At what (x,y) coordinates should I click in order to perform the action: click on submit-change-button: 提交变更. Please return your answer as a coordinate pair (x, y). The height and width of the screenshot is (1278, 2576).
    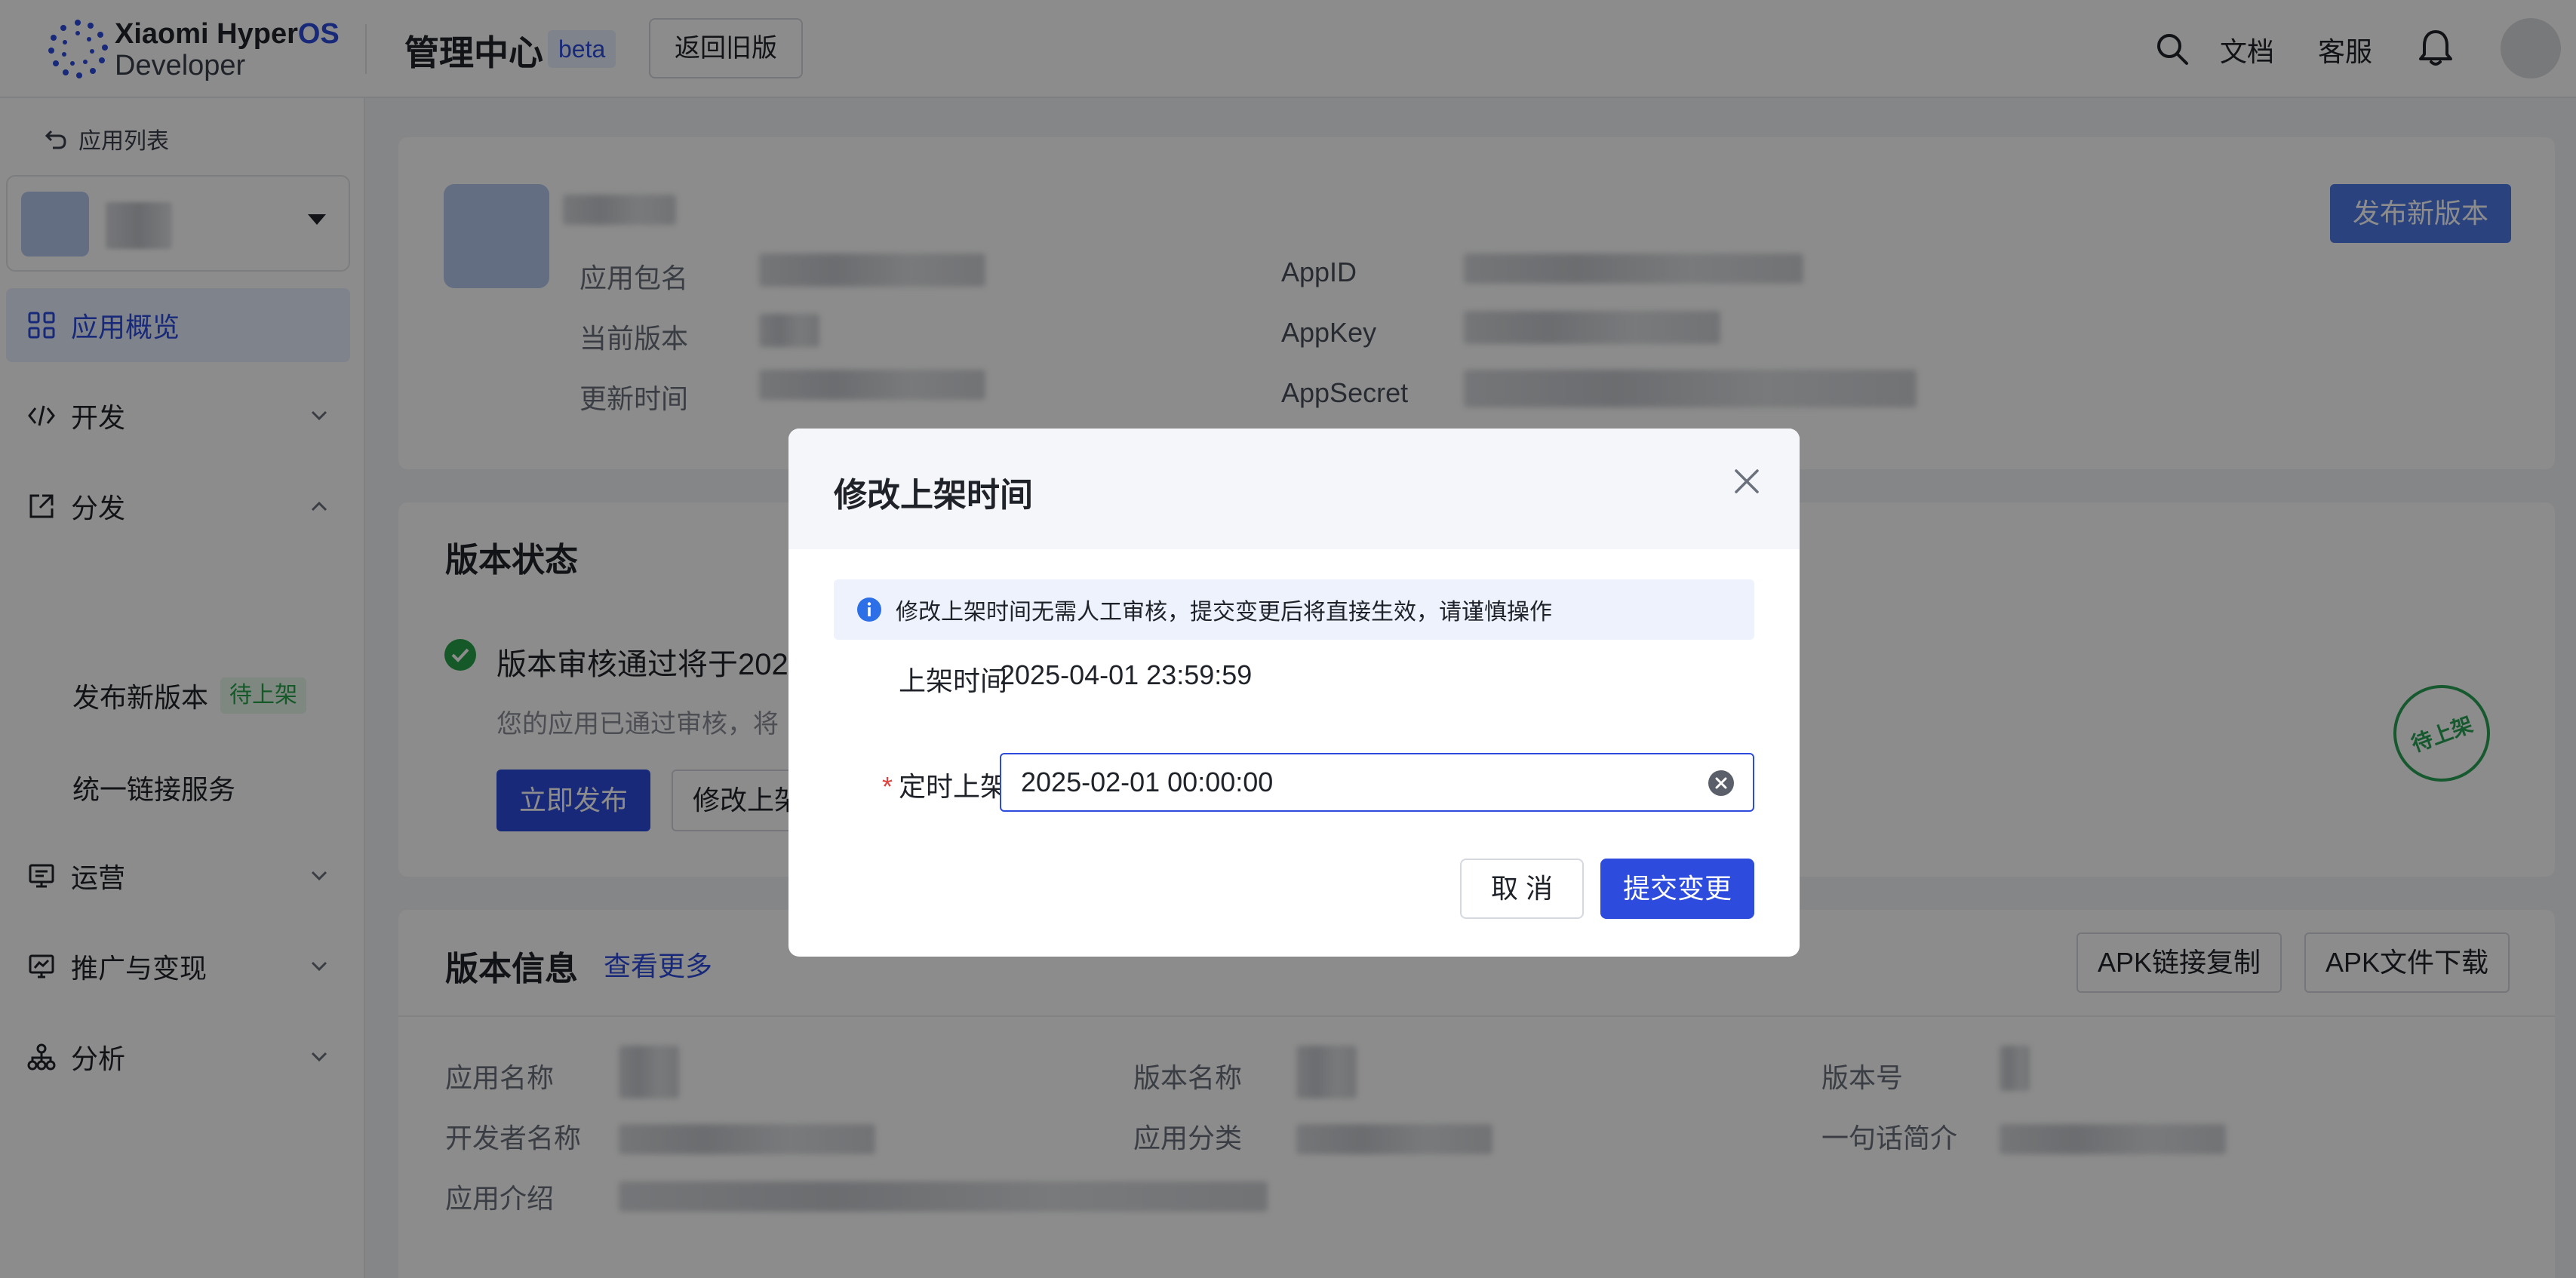
    Looking at the image, I should click on (1677, 889).